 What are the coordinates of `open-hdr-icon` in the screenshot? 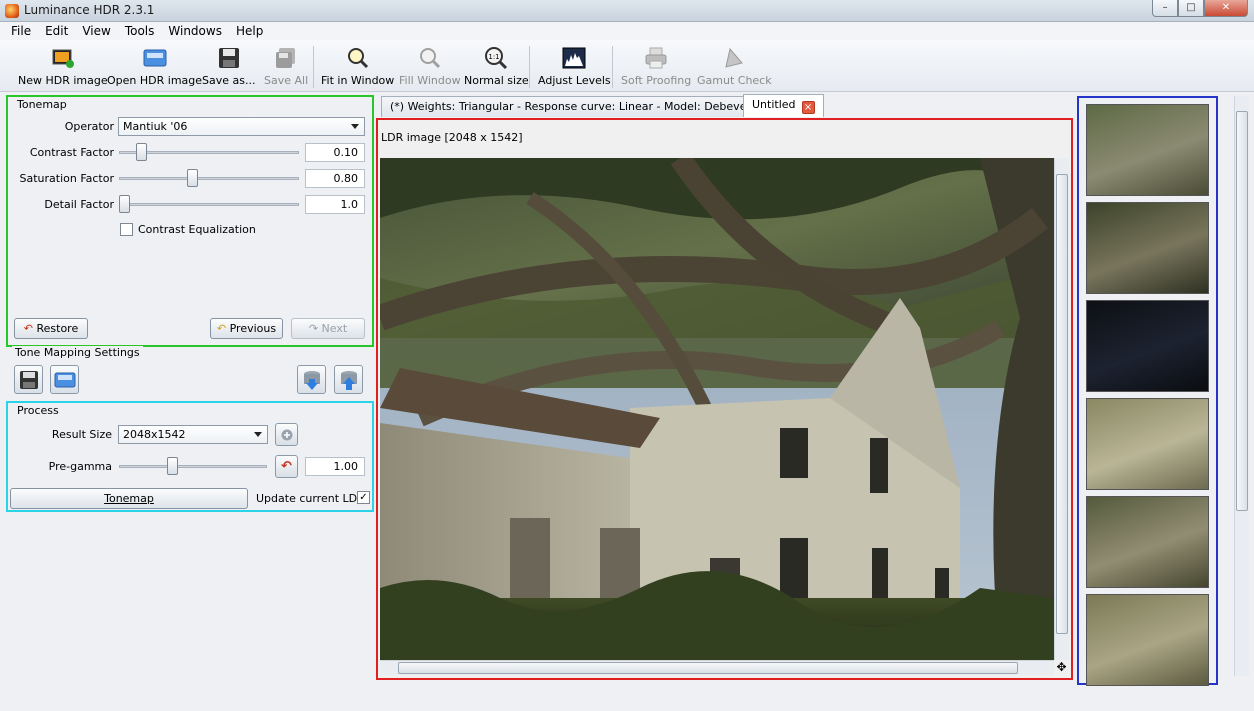 It's located at (155, 58).